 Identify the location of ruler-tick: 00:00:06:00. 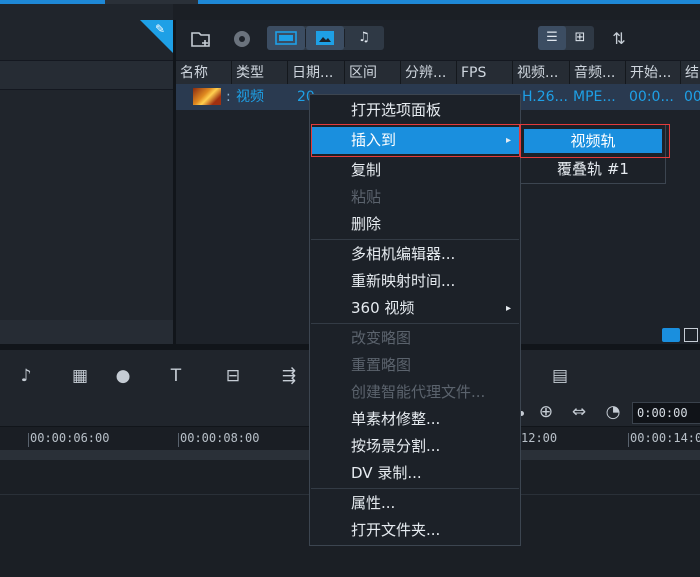
(68, 439).